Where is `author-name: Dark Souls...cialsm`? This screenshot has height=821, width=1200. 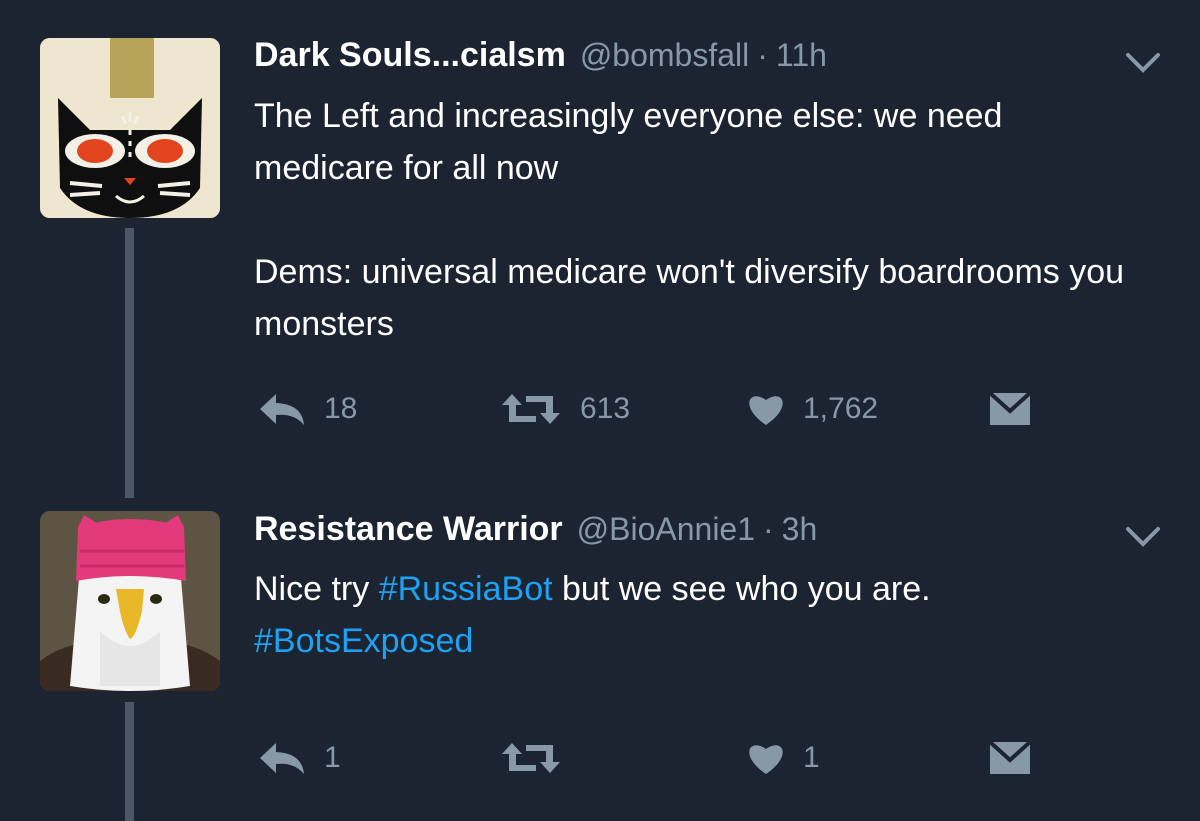
author-name: Dark Souls...cialsm is located at coordinates (410, 55).